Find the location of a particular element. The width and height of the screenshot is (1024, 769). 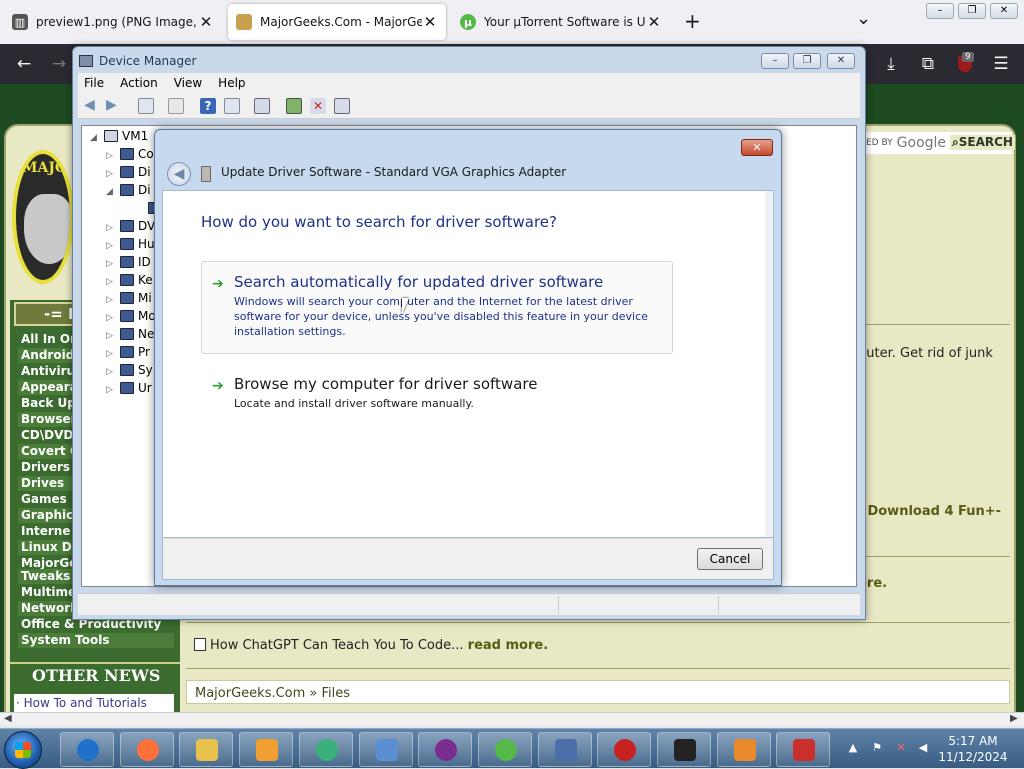

tree-node: ▷ Mo is located at coordinates (131, 316).